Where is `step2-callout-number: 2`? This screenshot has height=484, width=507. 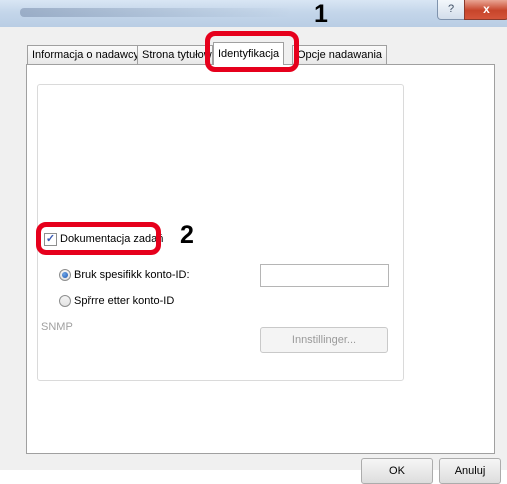
step2-callout-number: 2 is located at coordinates (187, 235).